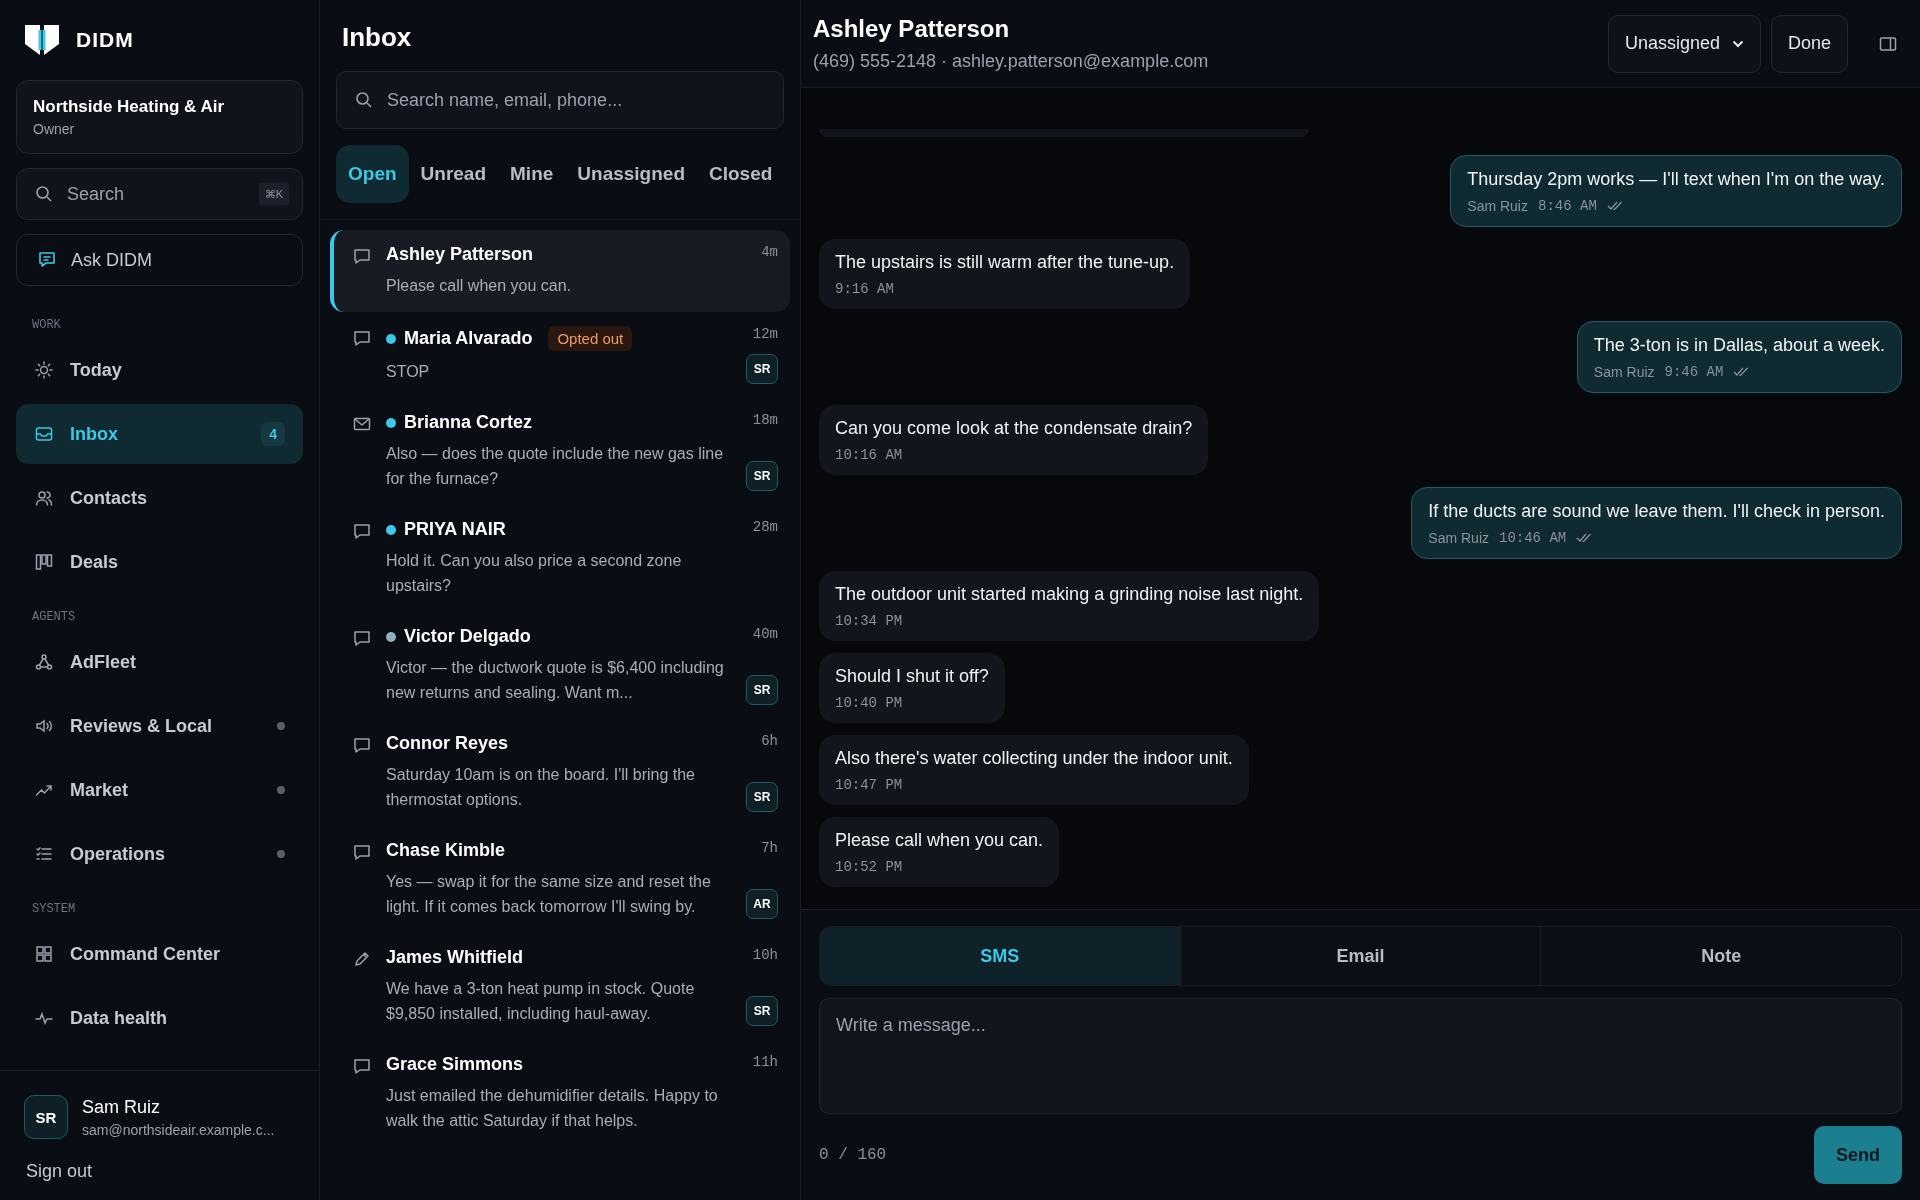 The height and width of the screenshot is (1200, 1920). Describe the element at coordinates (455, 529) in the screenshot. I see `contact-name: PRIYA NAIR` at that location.